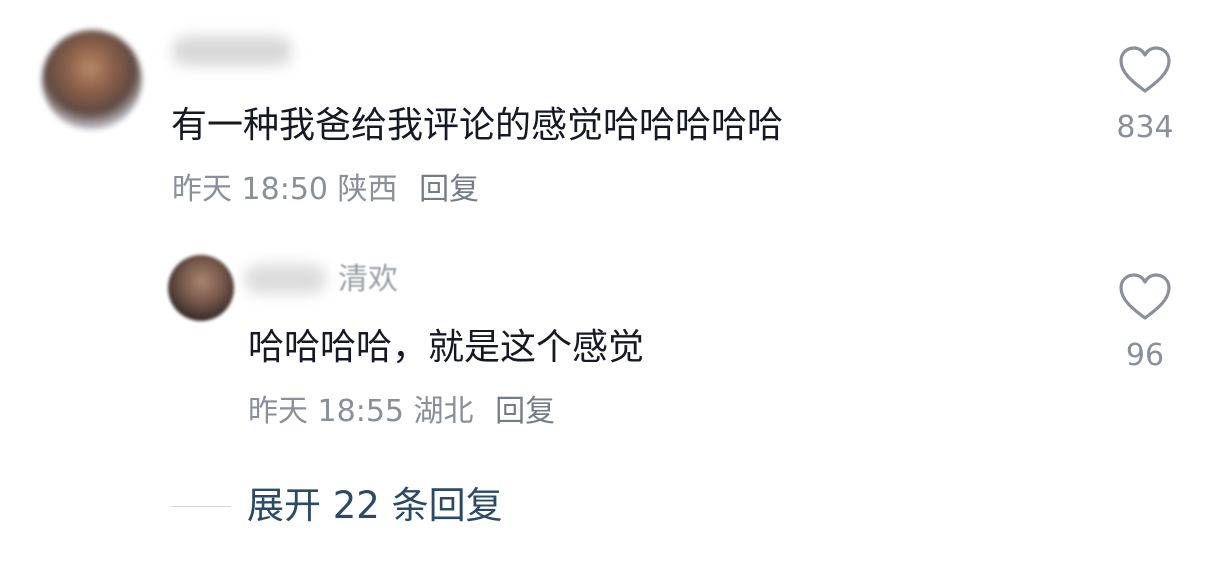 This screenshot has height=584, width=1220. Describe the element at coordinates (446, 347) in the screenshot. I see `reply-text: 哈哈哈哈，就是这个感觉` at that location.